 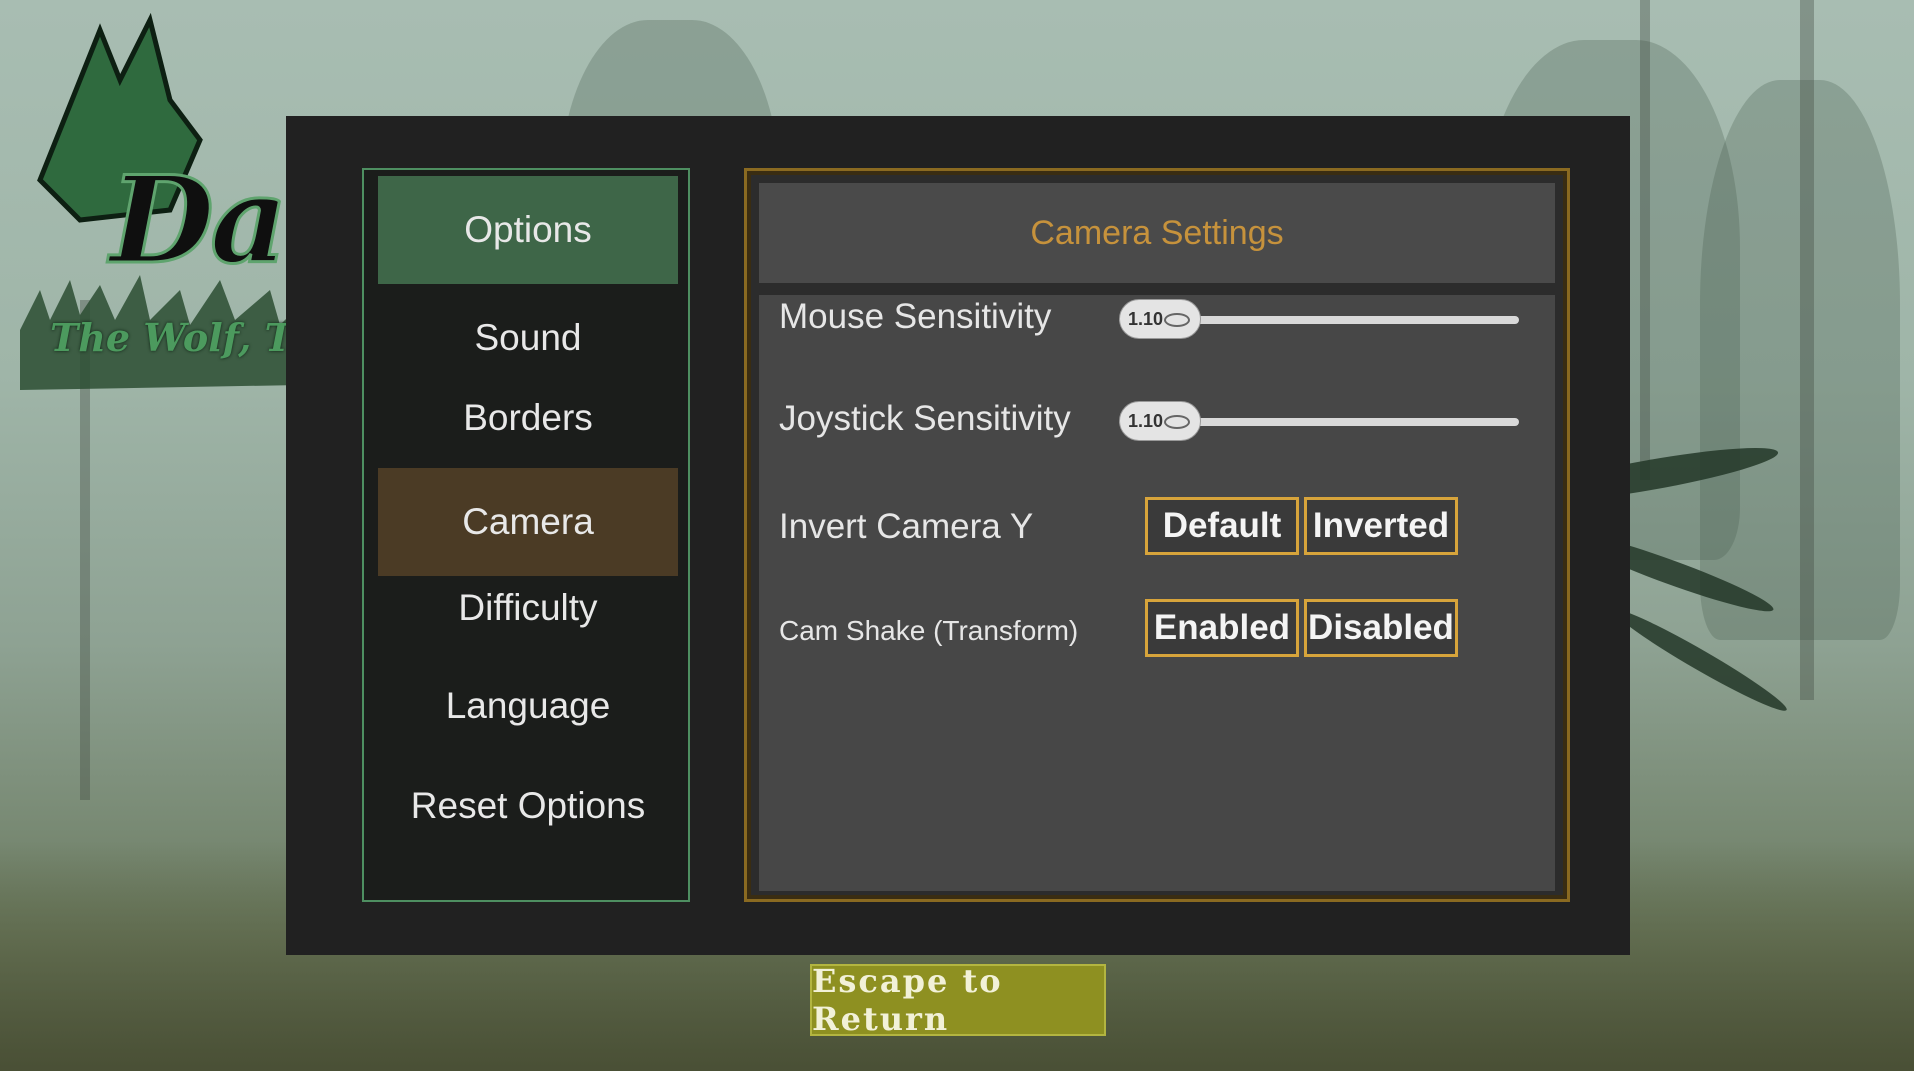 What do you see at coordinates (906, 526) in the screenshot?
I see `invert-camera-y-label: Invert Camera Y` at bounding box center [906, 526].